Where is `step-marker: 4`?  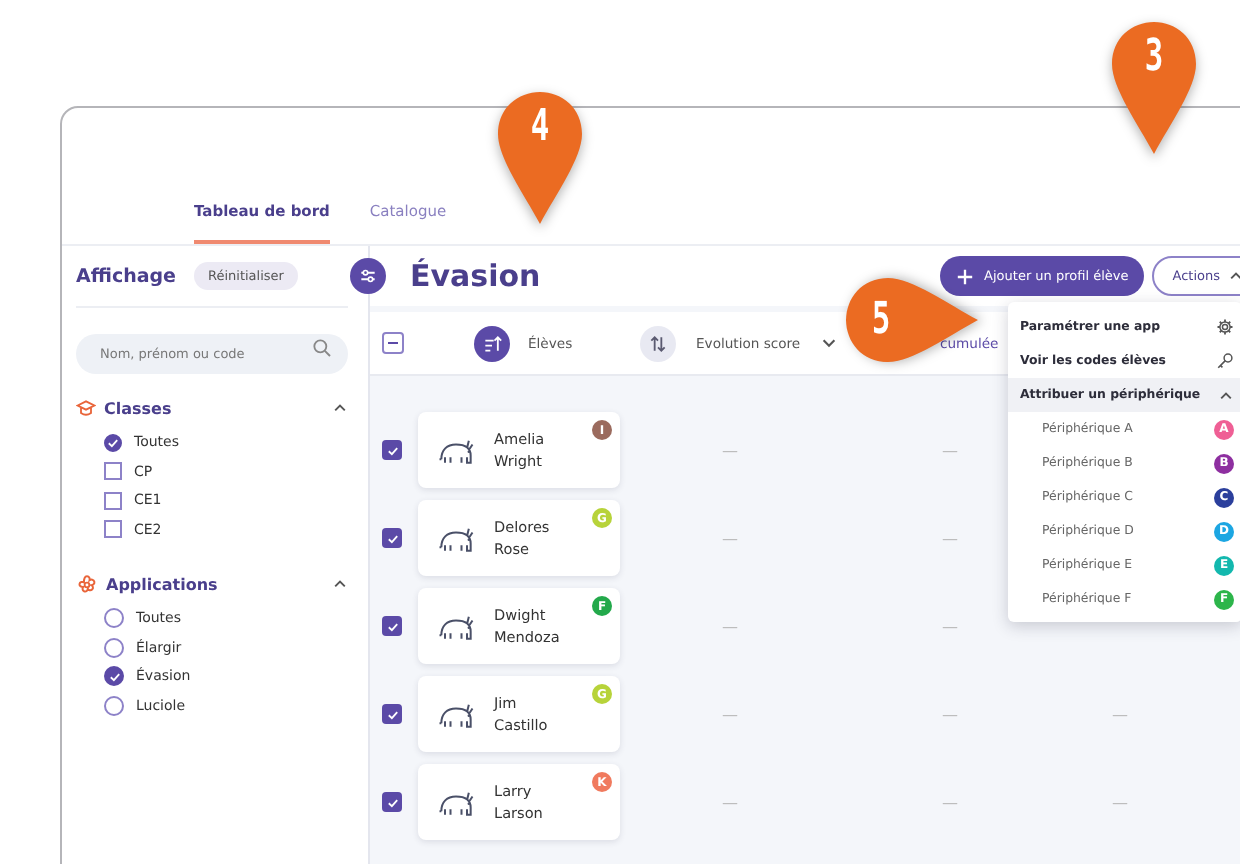 step-marker: 4 is located at coordinates (540, 158).